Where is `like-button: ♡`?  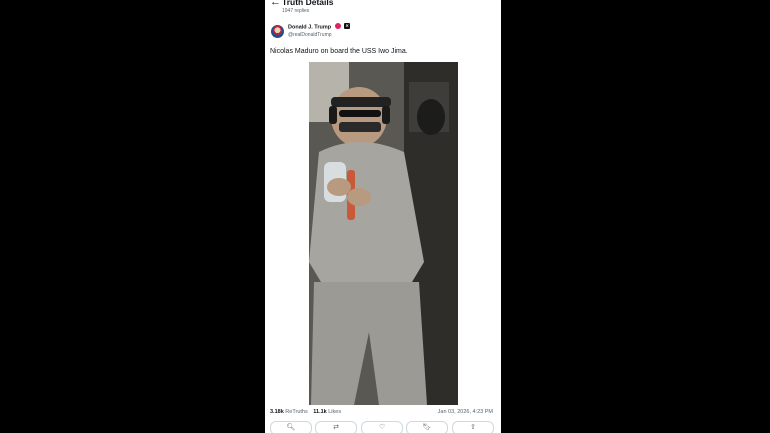
like-button: ♡ is located at coordinates (382, 427).